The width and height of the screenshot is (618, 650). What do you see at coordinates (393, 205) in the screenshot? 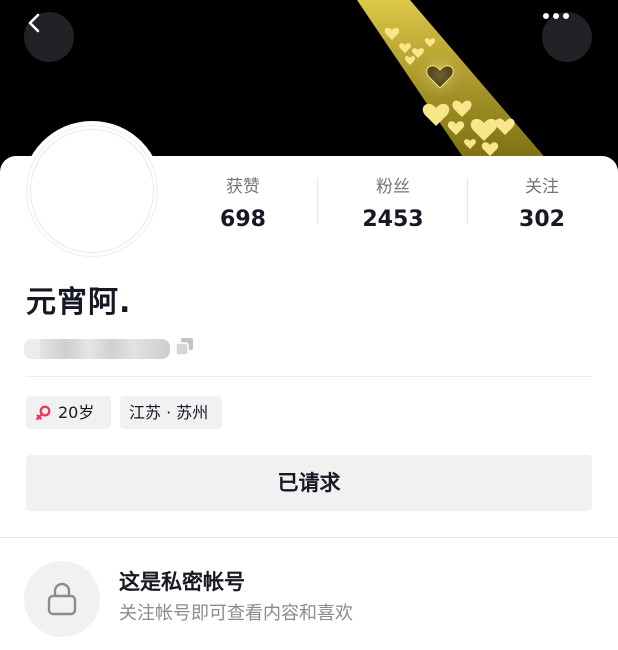
I see `stat-followers: 粉丝 2453` at bounding box center [393, 205].